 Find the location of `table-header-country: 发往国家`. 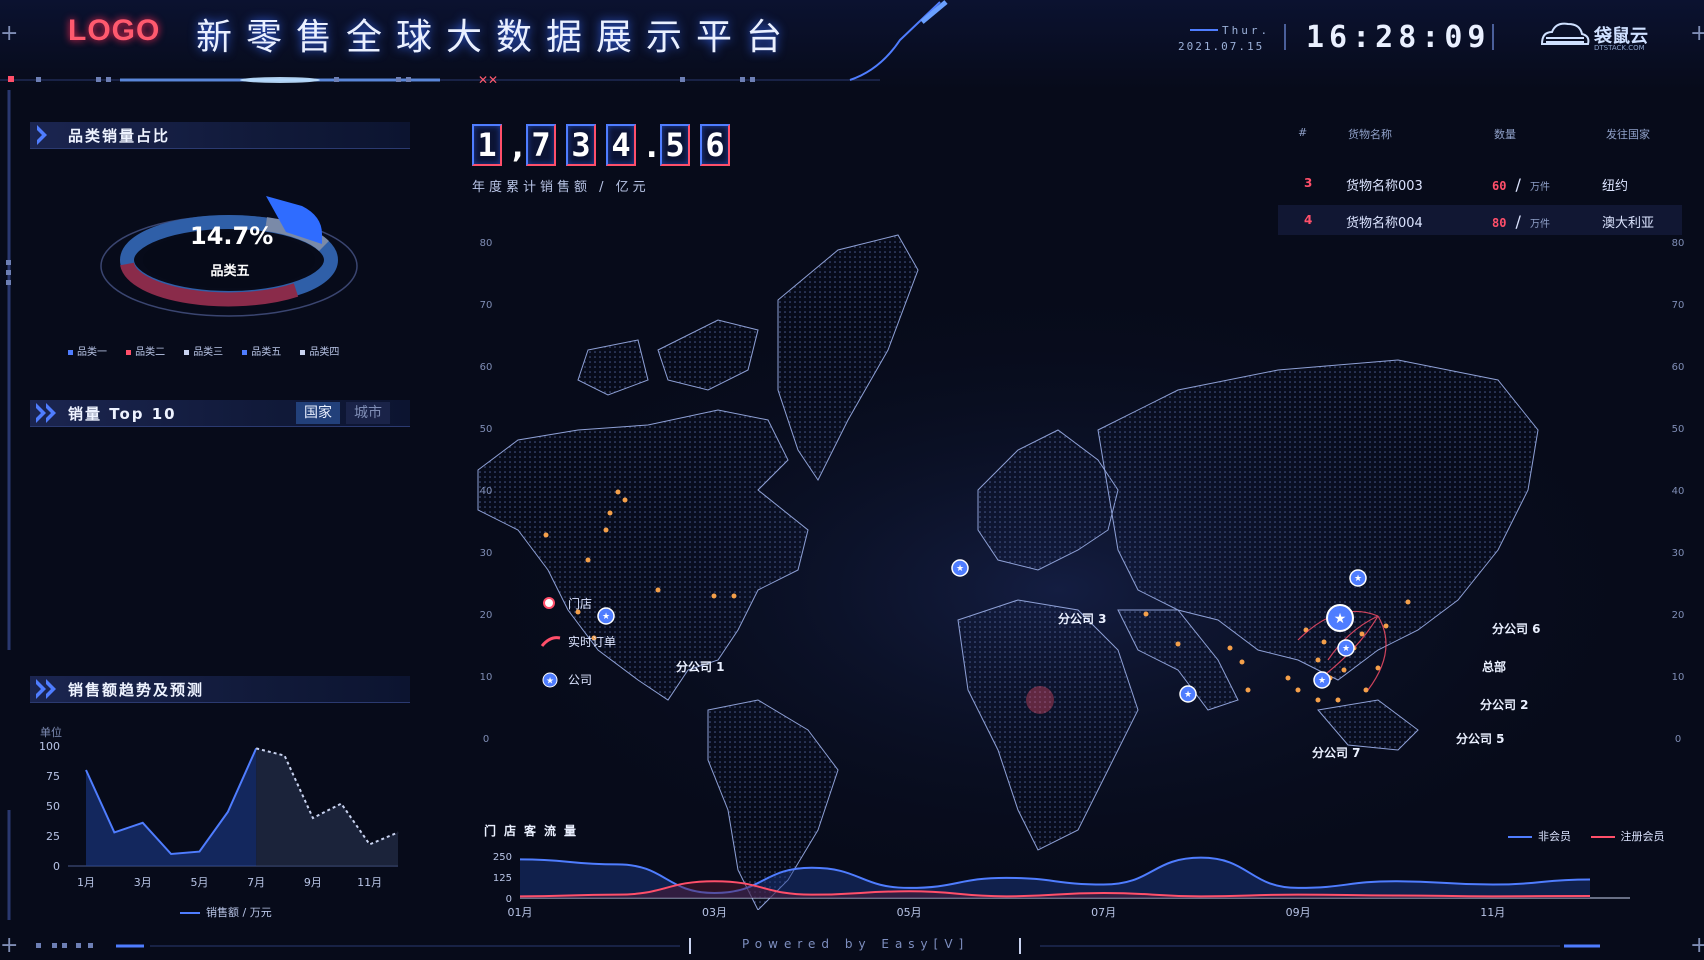

table-header-country: 发往国家 is located at coordinates (1628, 134).